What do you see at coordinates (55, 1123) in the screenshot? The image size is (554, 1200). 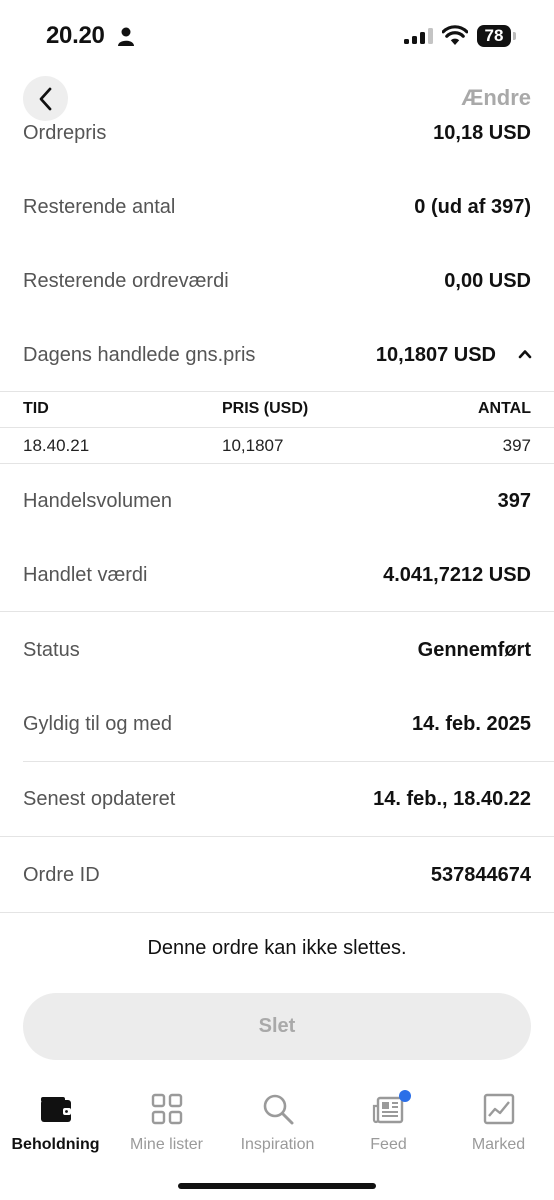 I see `tab-beholdning: Beholdning` at bounding box center [55, 1123].